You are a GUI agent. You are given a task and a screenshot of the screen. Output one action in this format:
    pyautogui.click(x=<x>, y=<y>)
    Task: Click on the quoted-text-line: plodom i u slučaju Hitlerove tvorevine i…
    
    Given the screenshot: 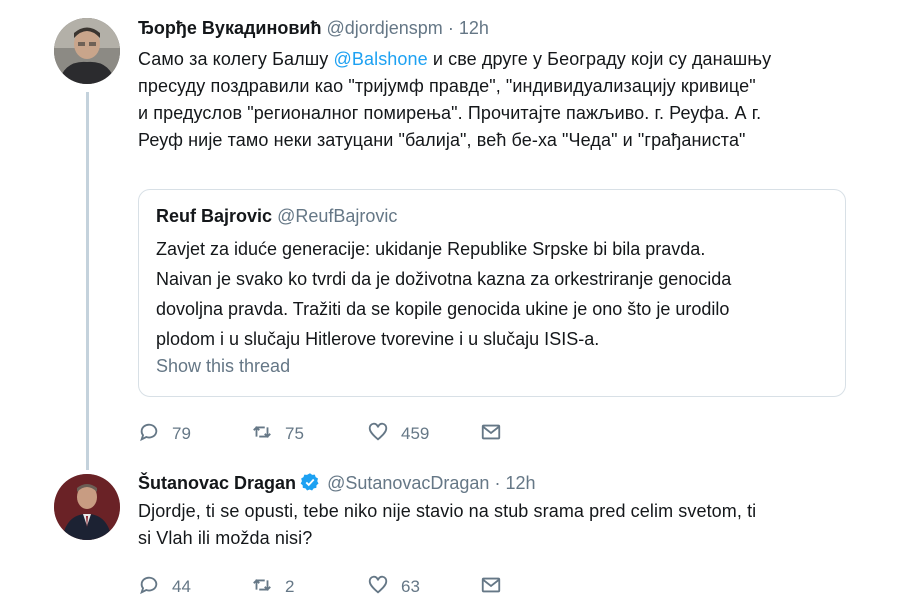 What is the action you would take?
    pyautogui.click(x=378, y=339)
    